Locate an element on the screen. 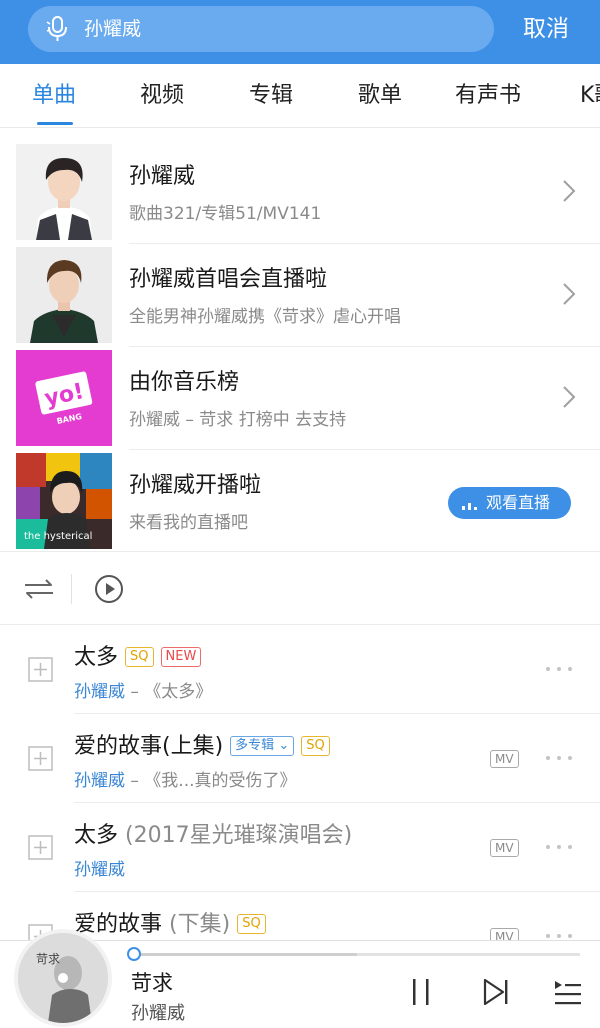 The width and height of the screenshot is (600, 1028). svg-text: the hysterical is located at coordinates (58, 536).